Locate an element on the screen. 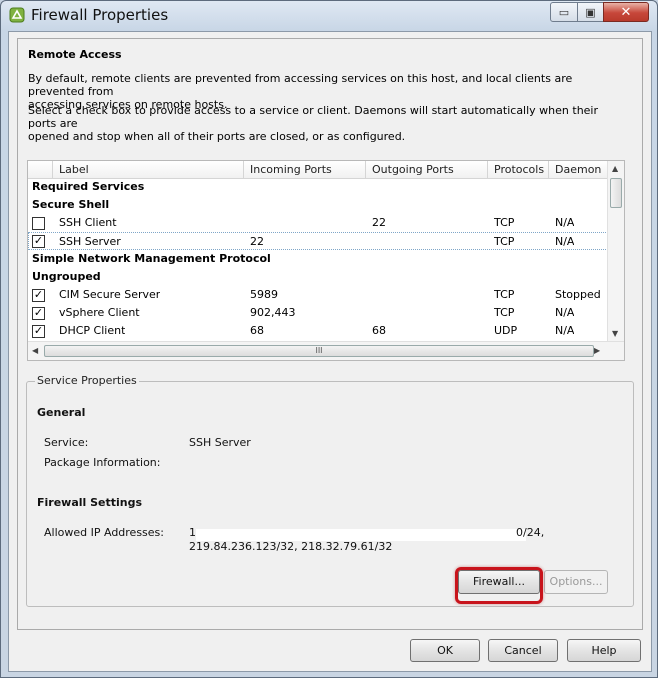  firewall-settings-title: Firewall Settings is located at coordinates (90, 502).